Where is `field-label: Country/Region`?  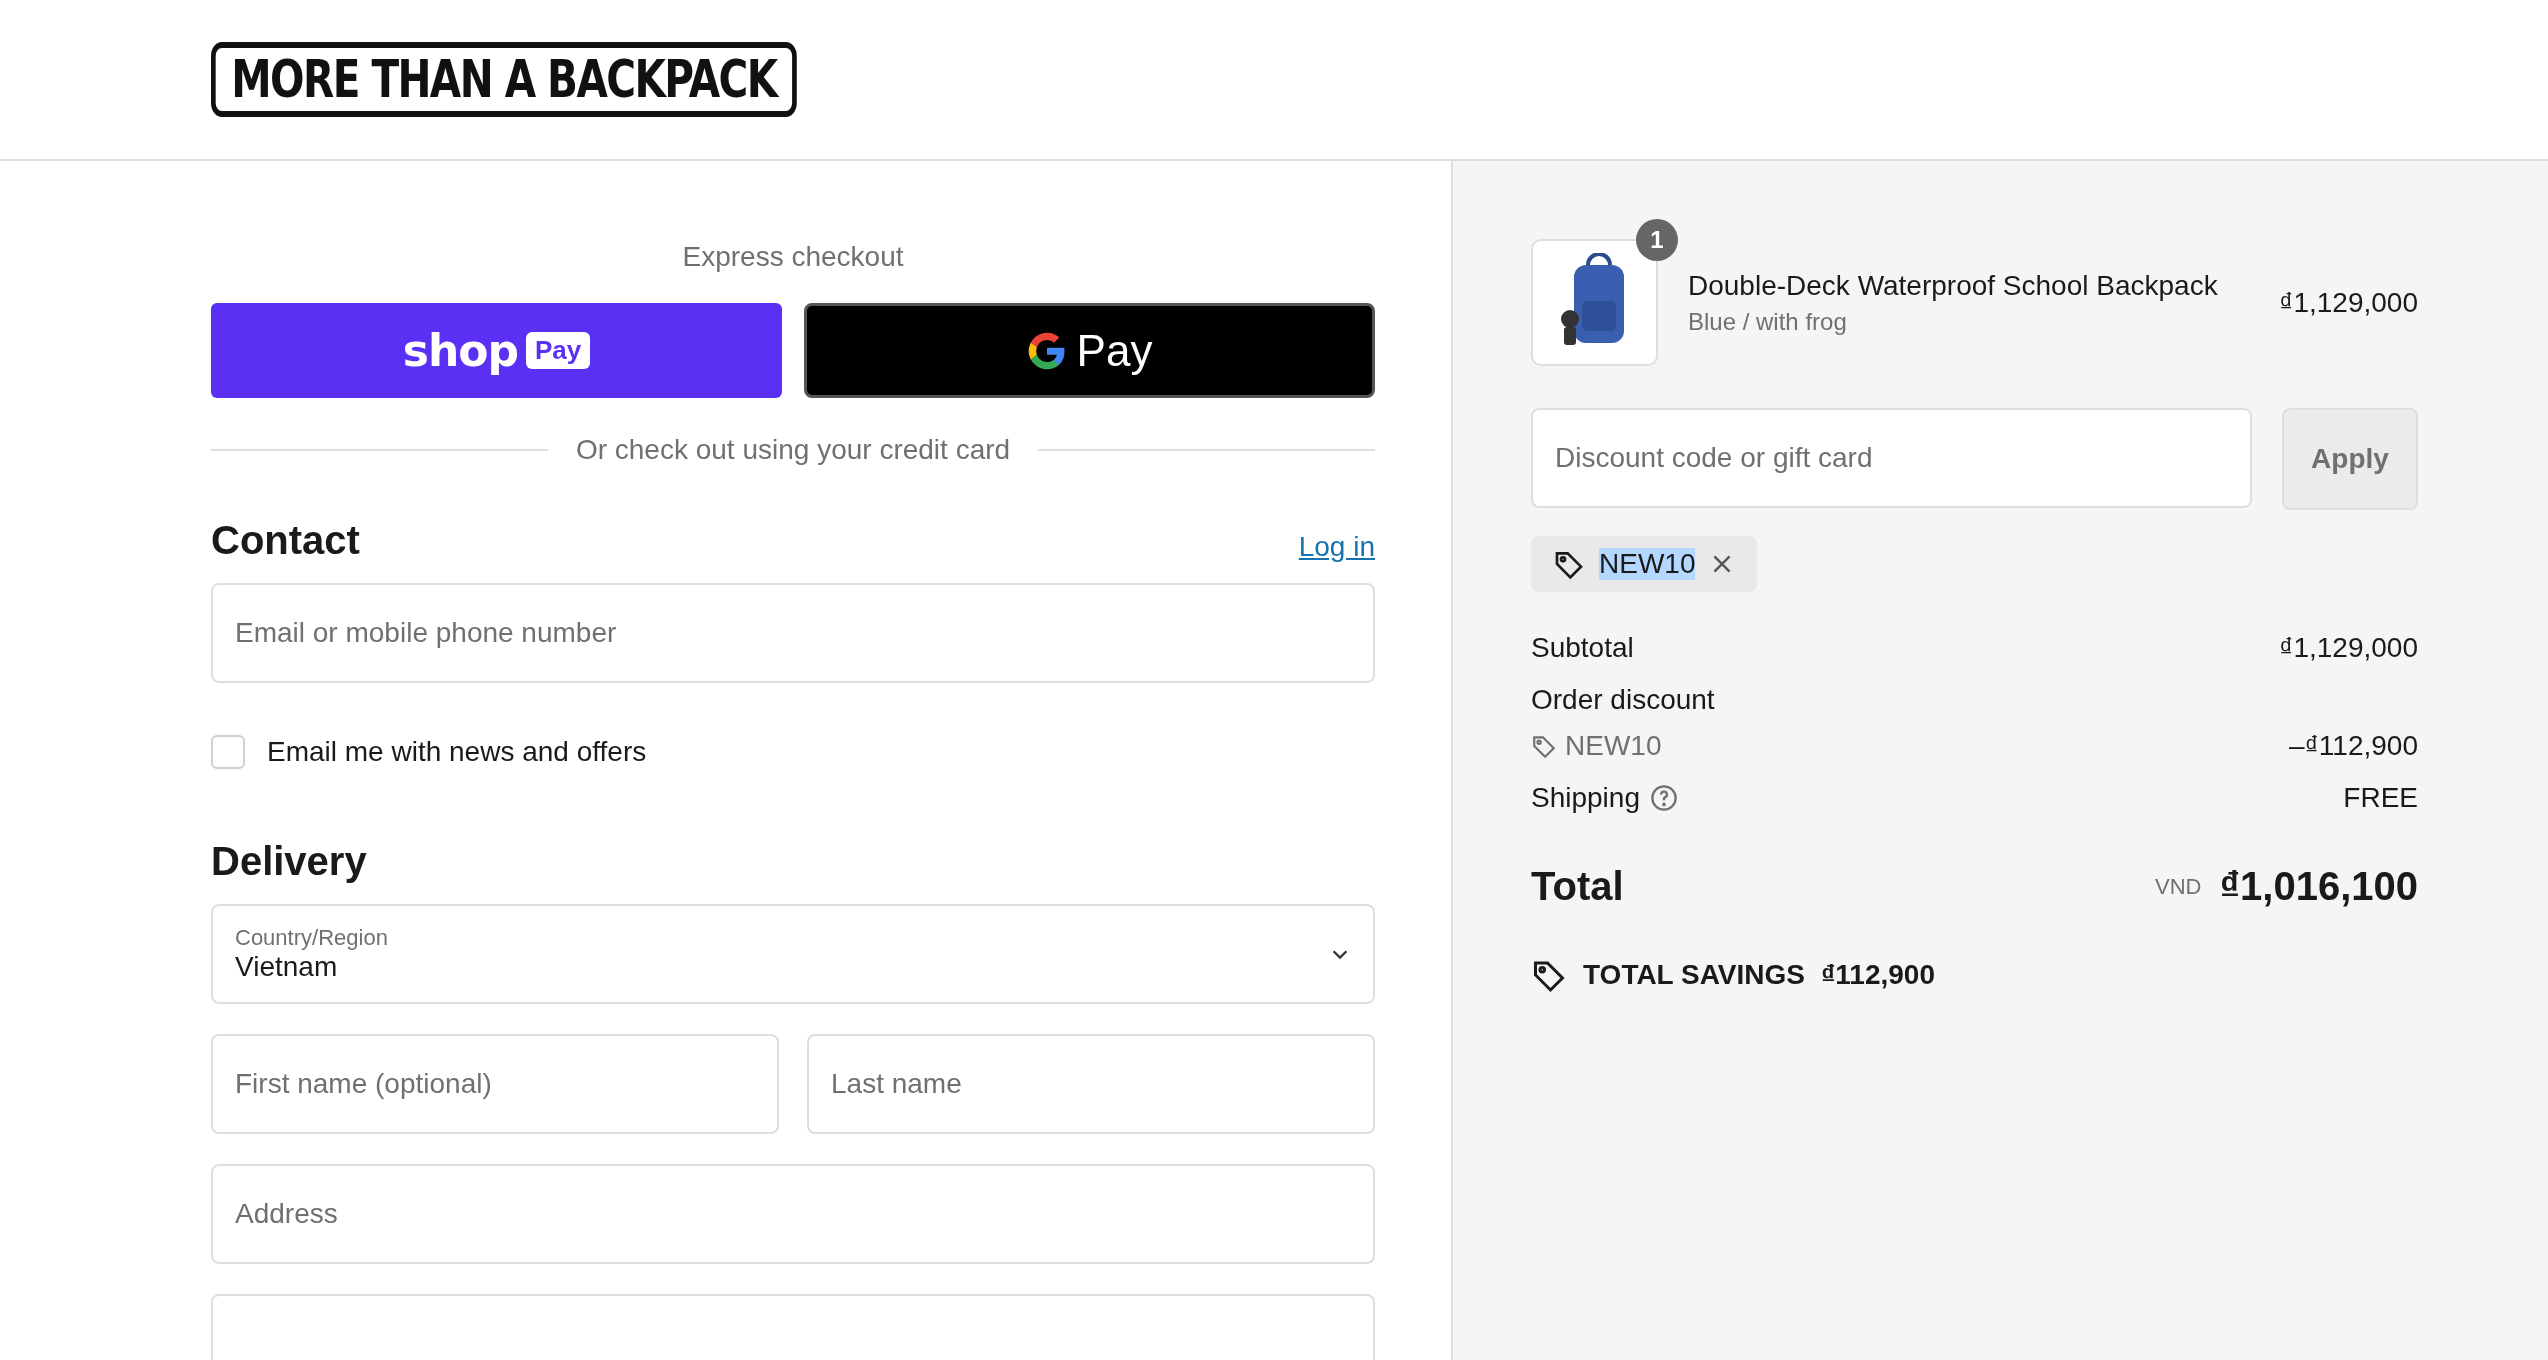
field-label: Country/Region is located at coordinates (312, 938).